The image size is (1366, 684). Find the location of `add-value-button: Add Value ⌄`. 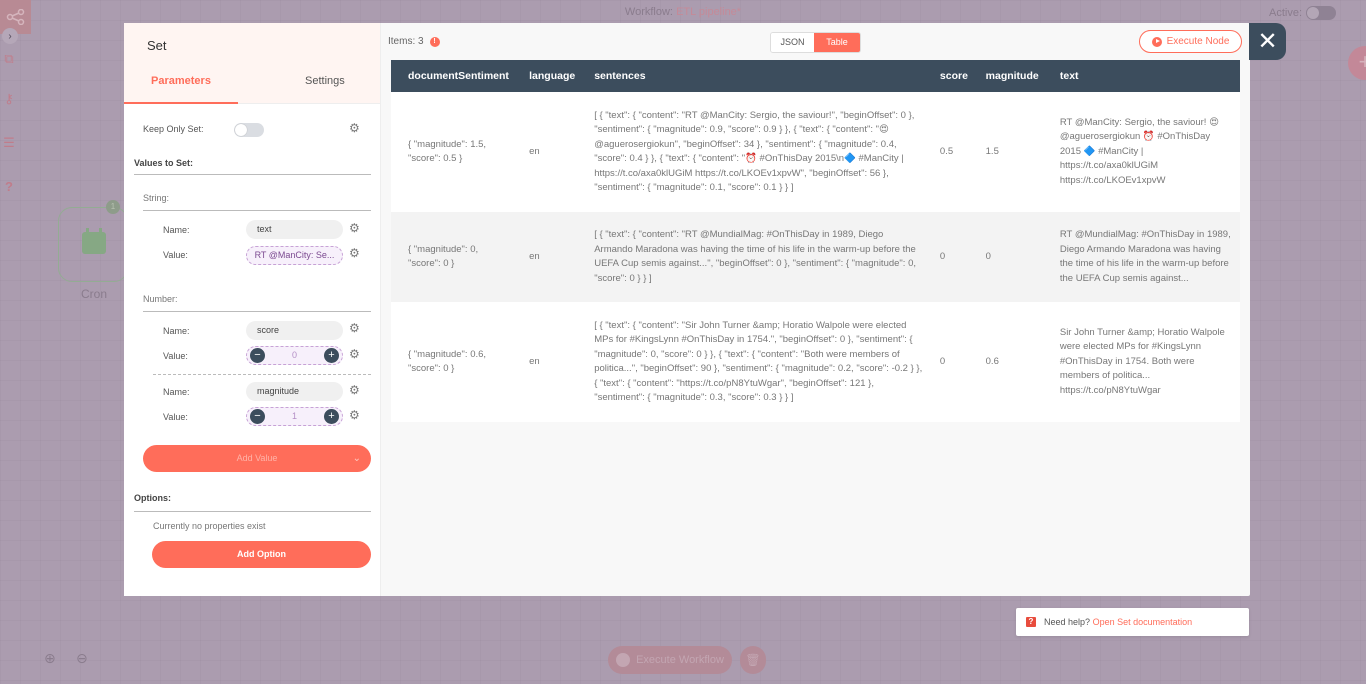

add-value-button: Add Value ⌄ is located at coordinates (257, 458).